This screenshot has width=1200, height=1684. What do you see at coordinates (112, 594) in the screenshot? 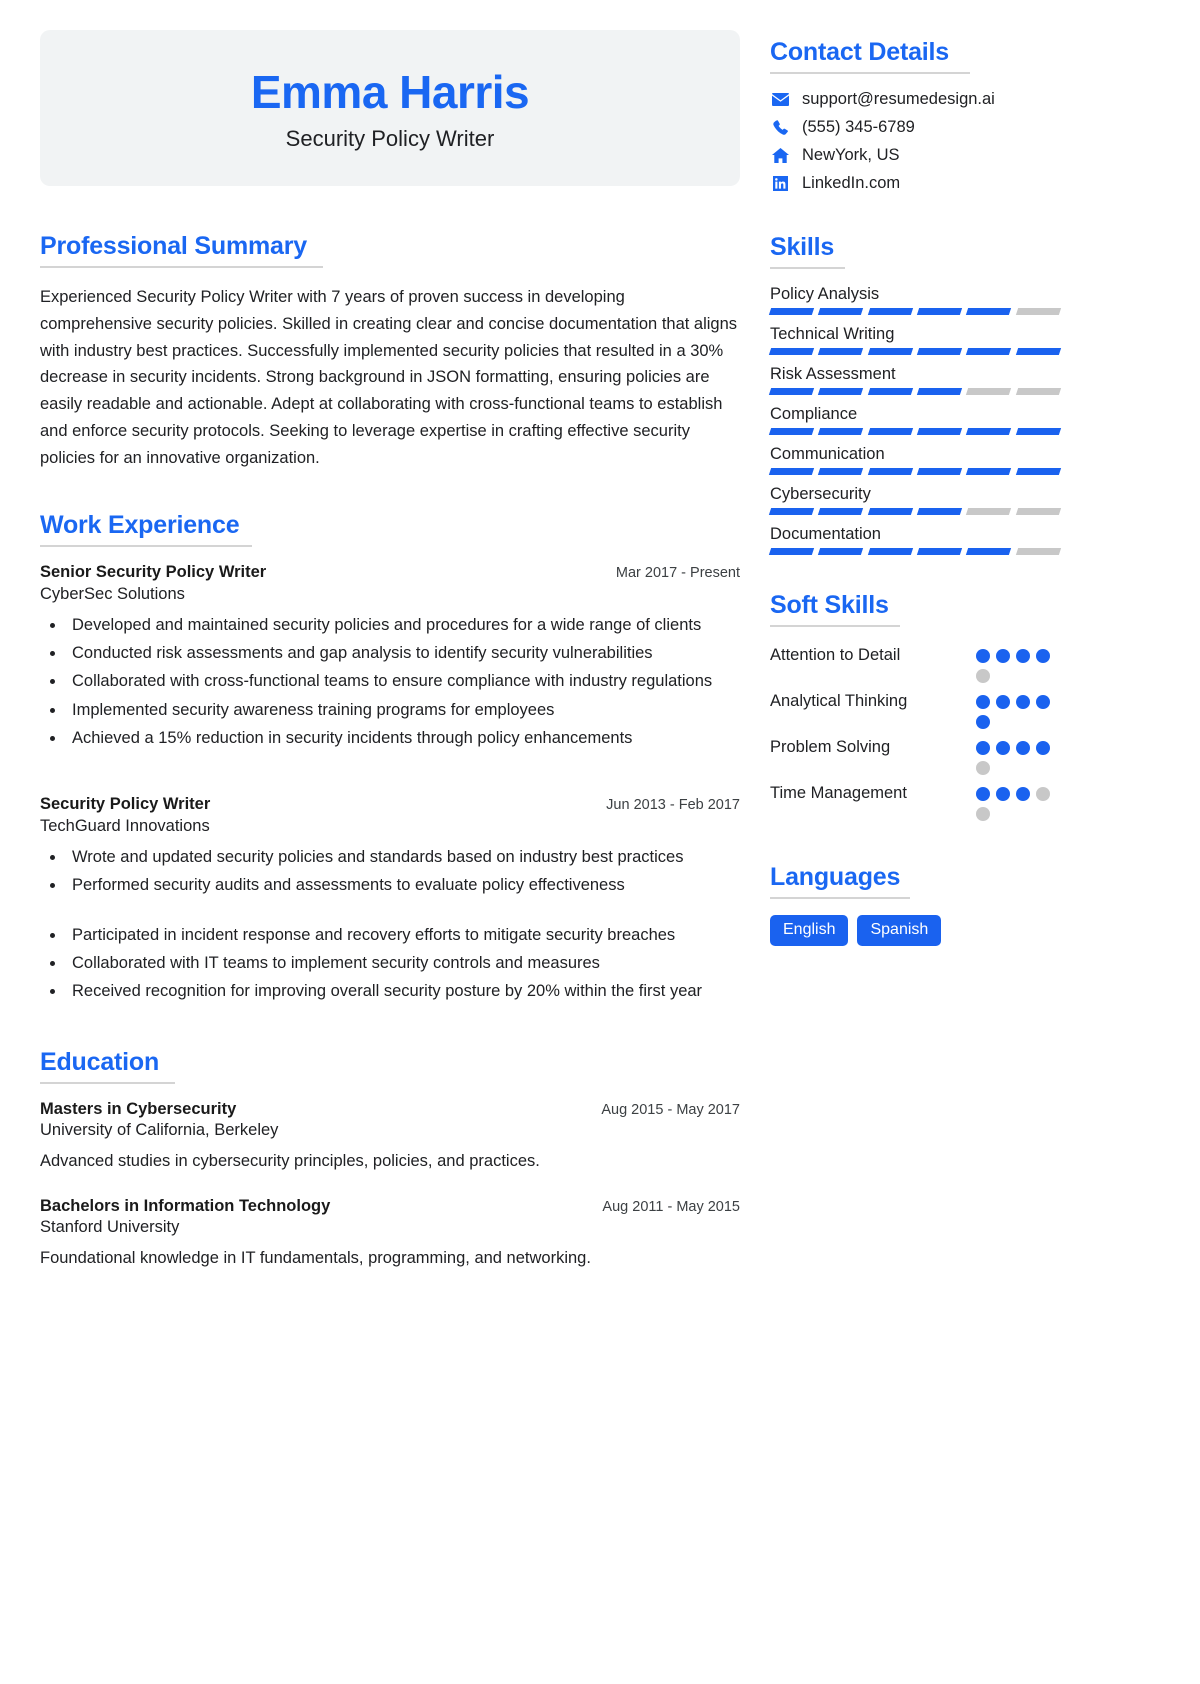
I see `work-org: CyberSec Solutions` at bounding box center [112, 594].